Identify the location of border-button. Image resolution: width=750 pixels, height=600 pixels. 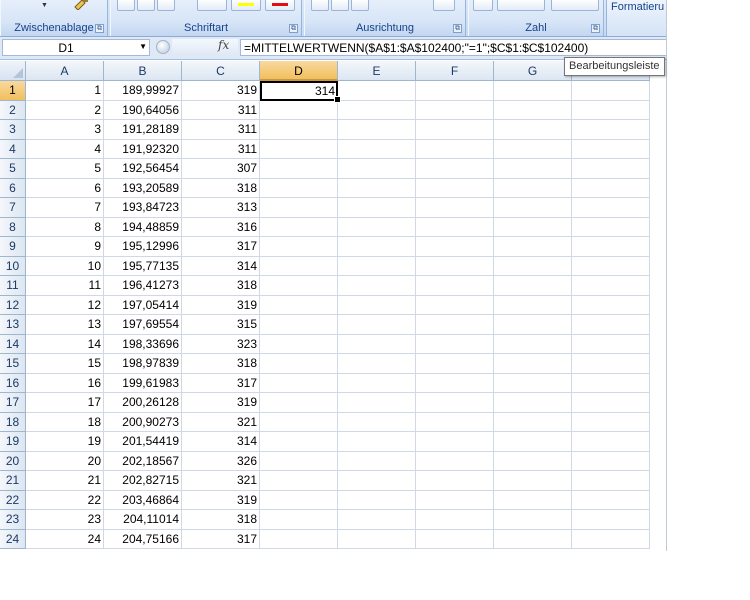
(212, 5).